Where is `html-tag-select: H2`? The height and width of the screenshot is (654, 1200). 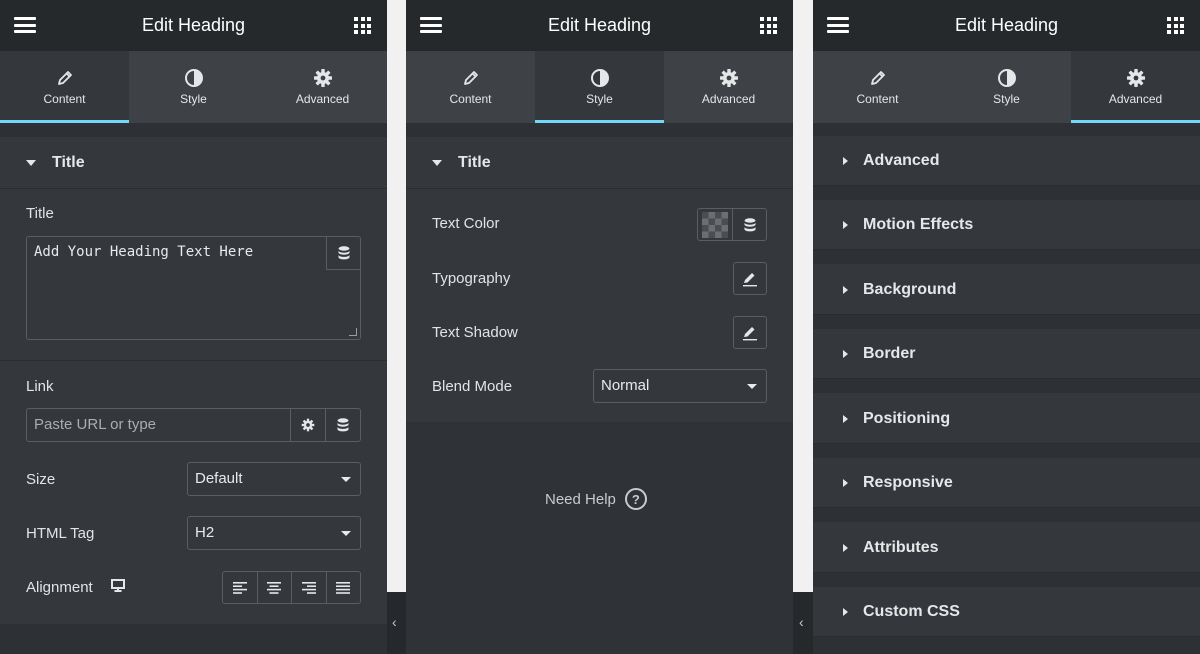
html-tag-select: H2 is located at coordinates (274, 533).